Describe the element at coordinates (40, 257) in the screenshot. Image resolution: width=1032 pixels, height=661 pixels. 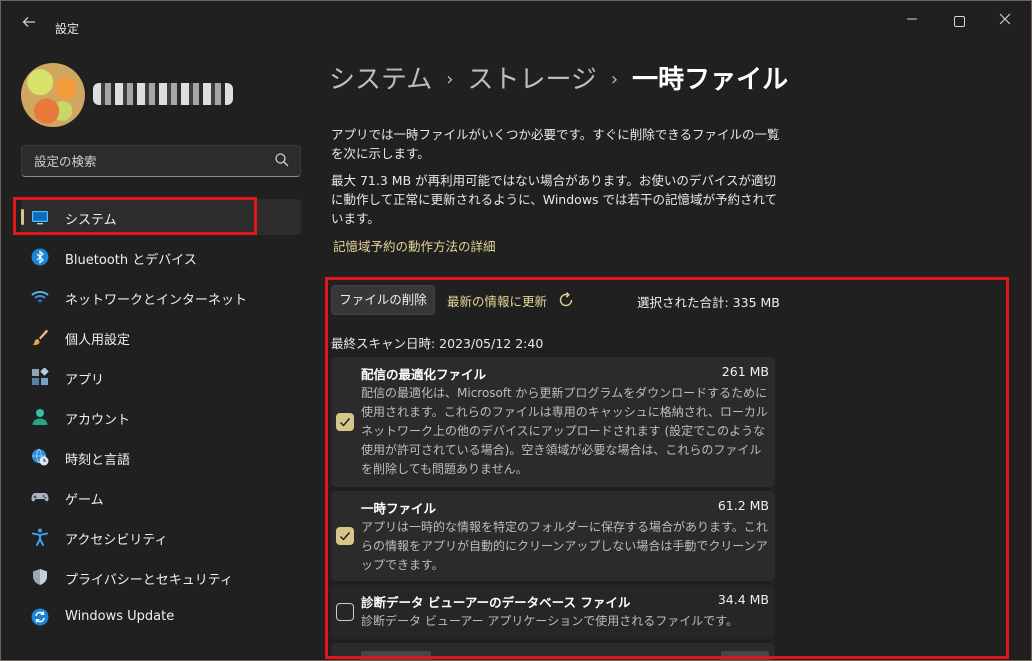
I see `bluetooth-icon` at that location.